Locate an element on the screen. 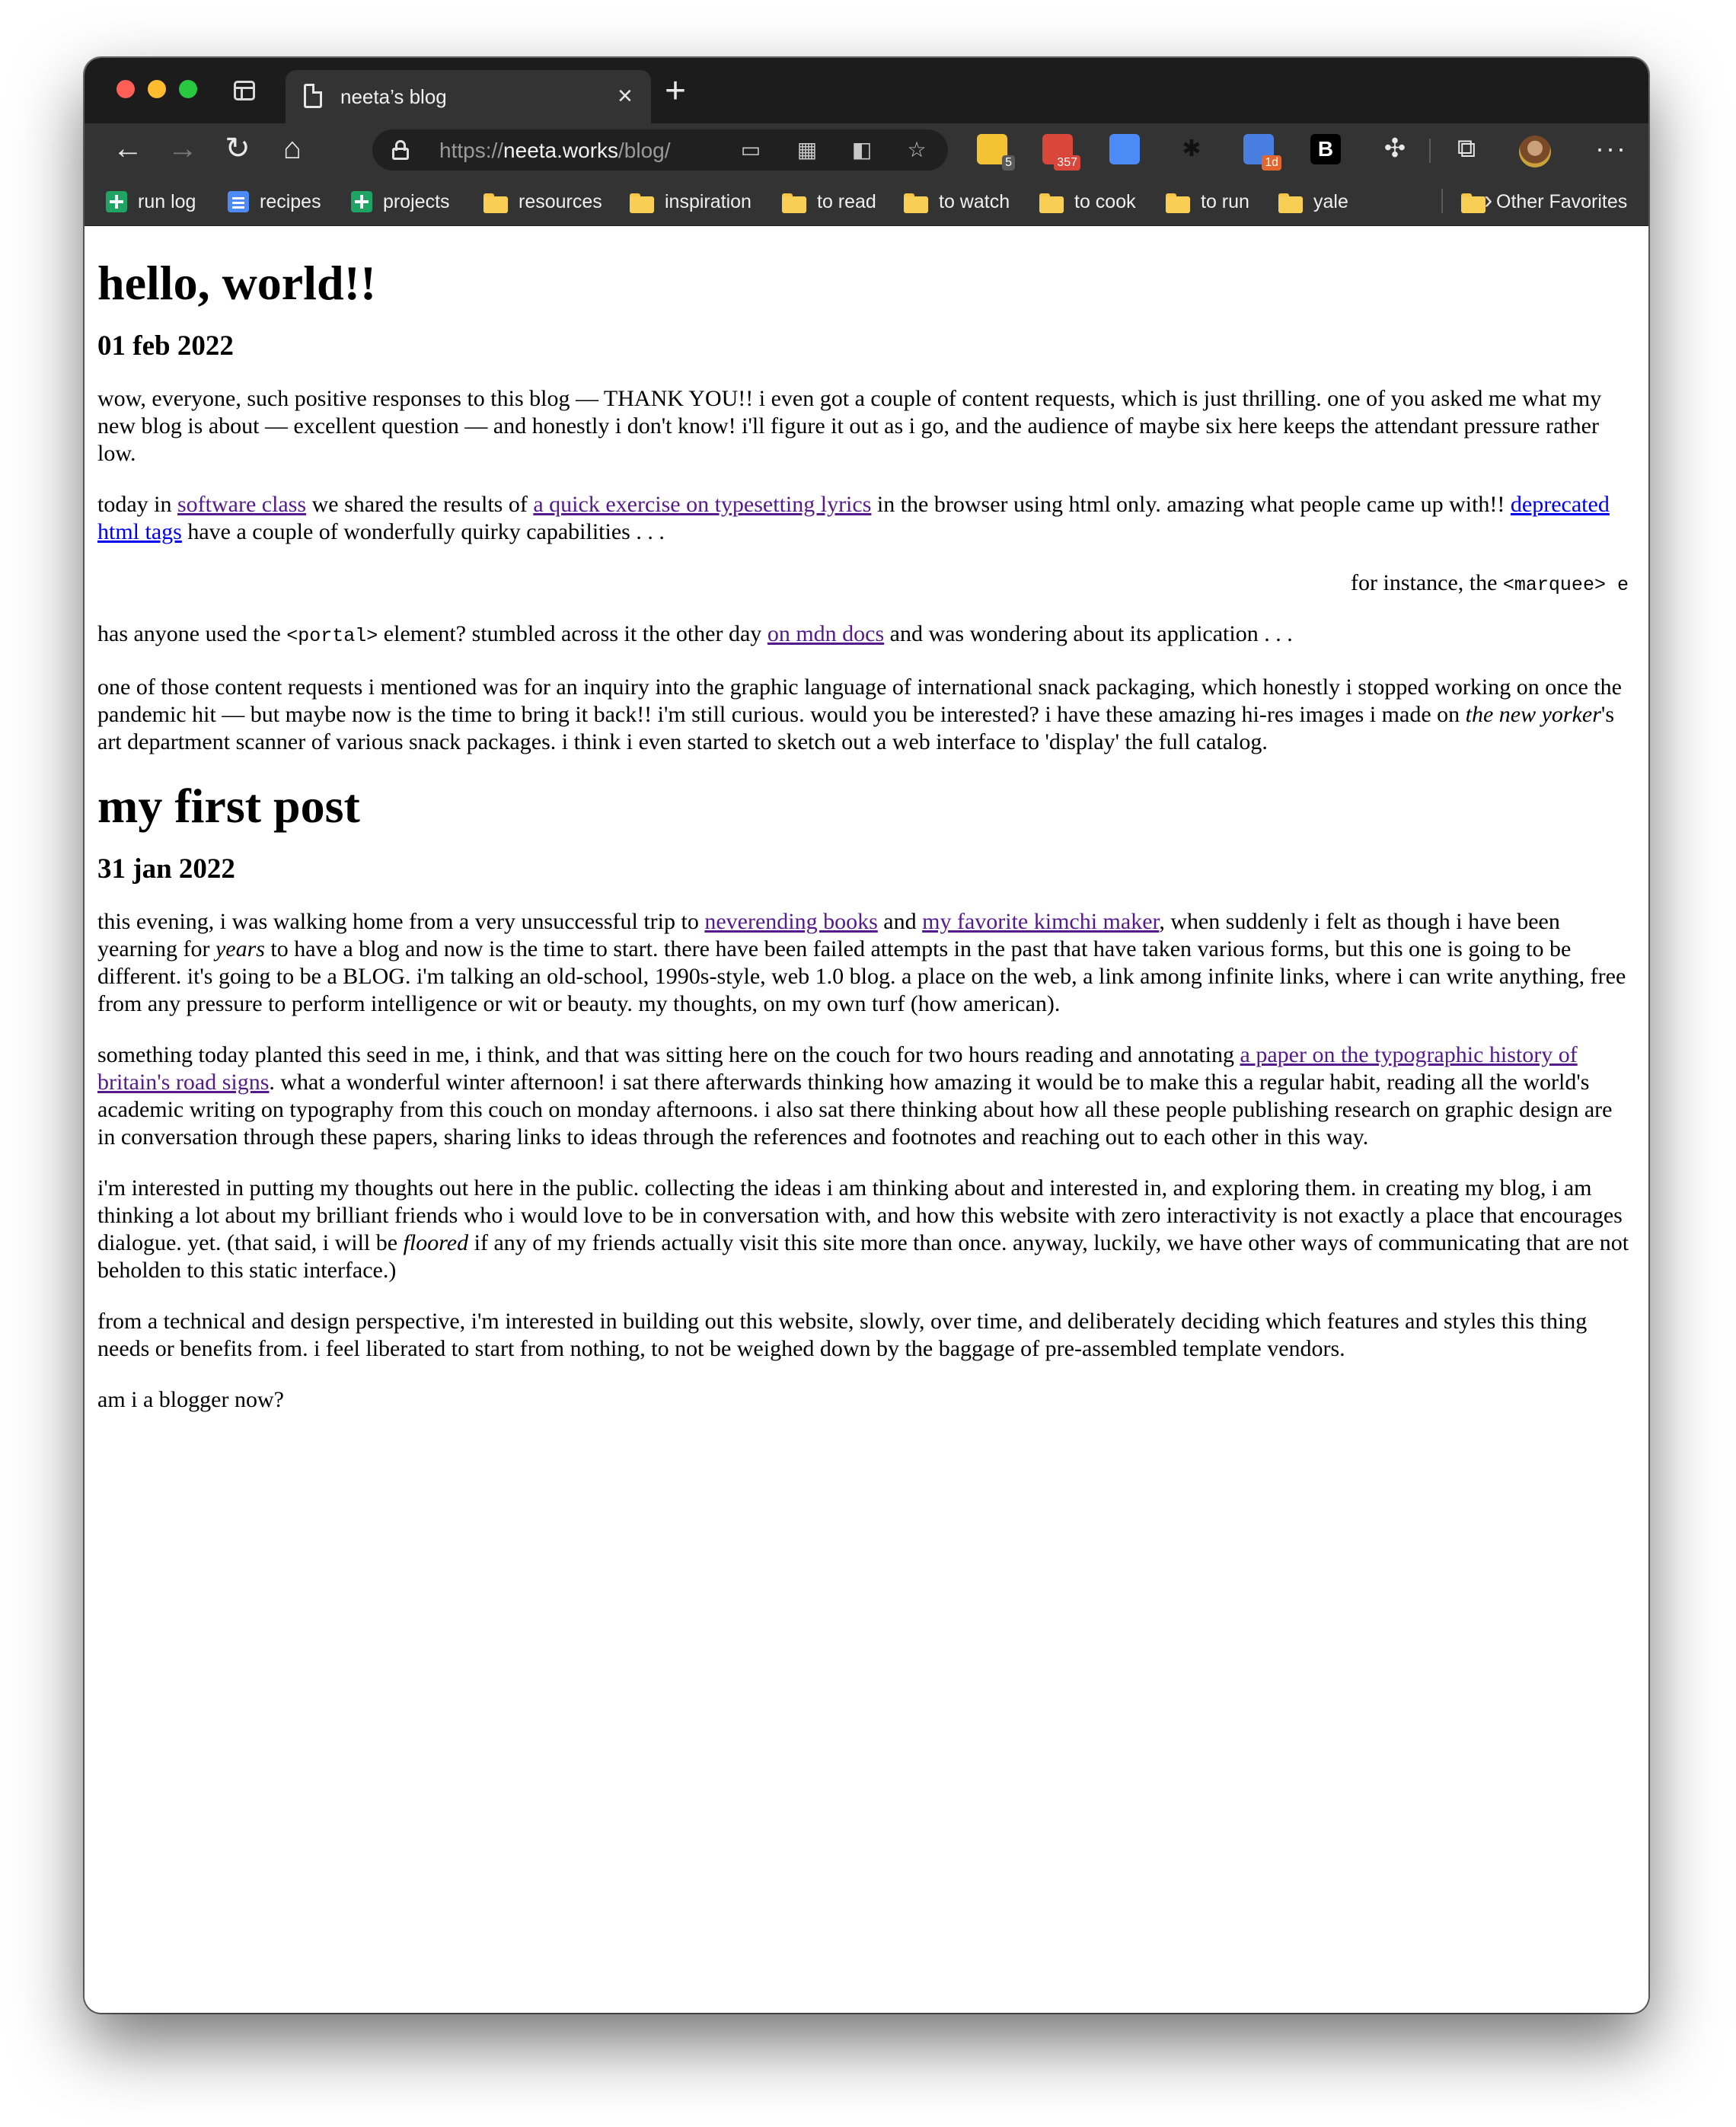 The height and width of the screenshot is (2127, 1736). minimize-window-button is located at coordinates (157, 89).